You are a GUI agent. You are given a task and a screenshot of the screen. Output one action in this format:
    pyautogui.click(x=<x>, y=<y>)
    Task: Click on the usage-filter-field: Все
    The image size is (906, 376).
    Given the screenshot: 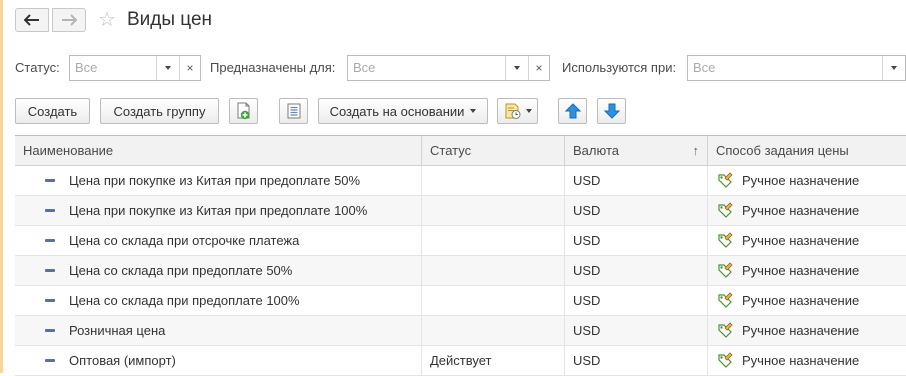 What is the action you would take?
    pyautogui.click(x=796, y=68)
    